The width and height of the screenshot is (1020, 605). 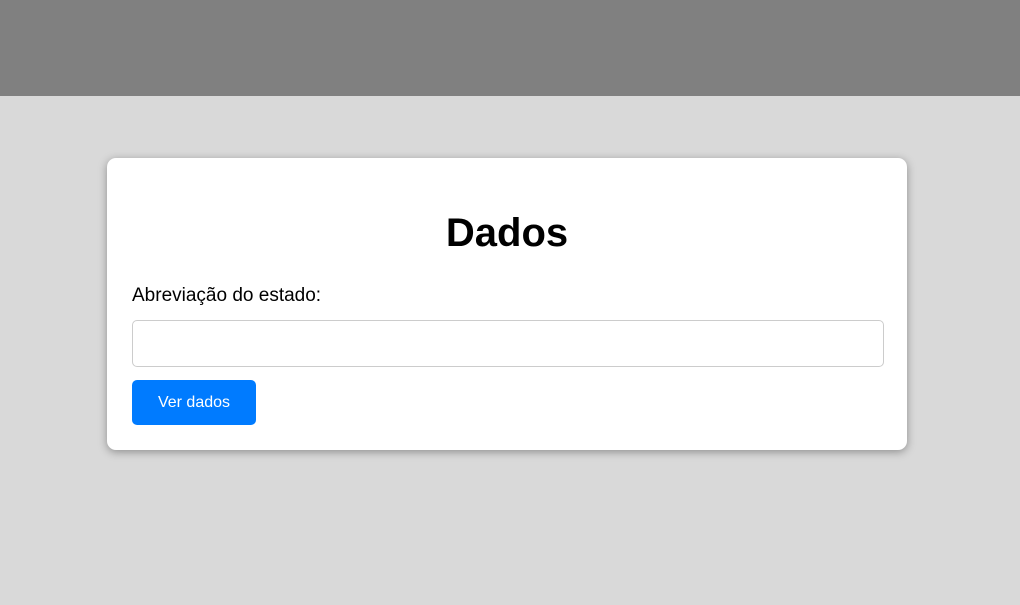 I want to click on state-abbreviation-input, so click(x=508, y=343).